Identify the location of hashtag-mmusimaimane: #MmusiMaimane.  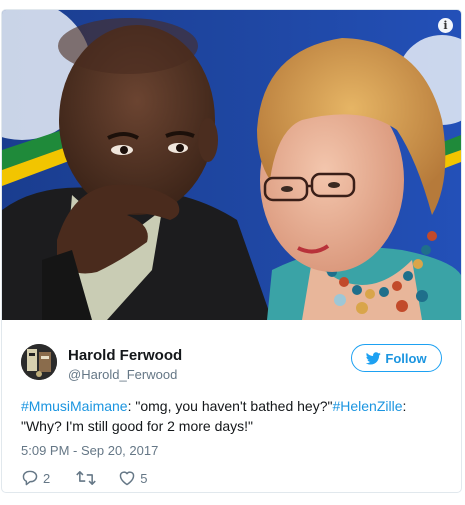
(74, 406).